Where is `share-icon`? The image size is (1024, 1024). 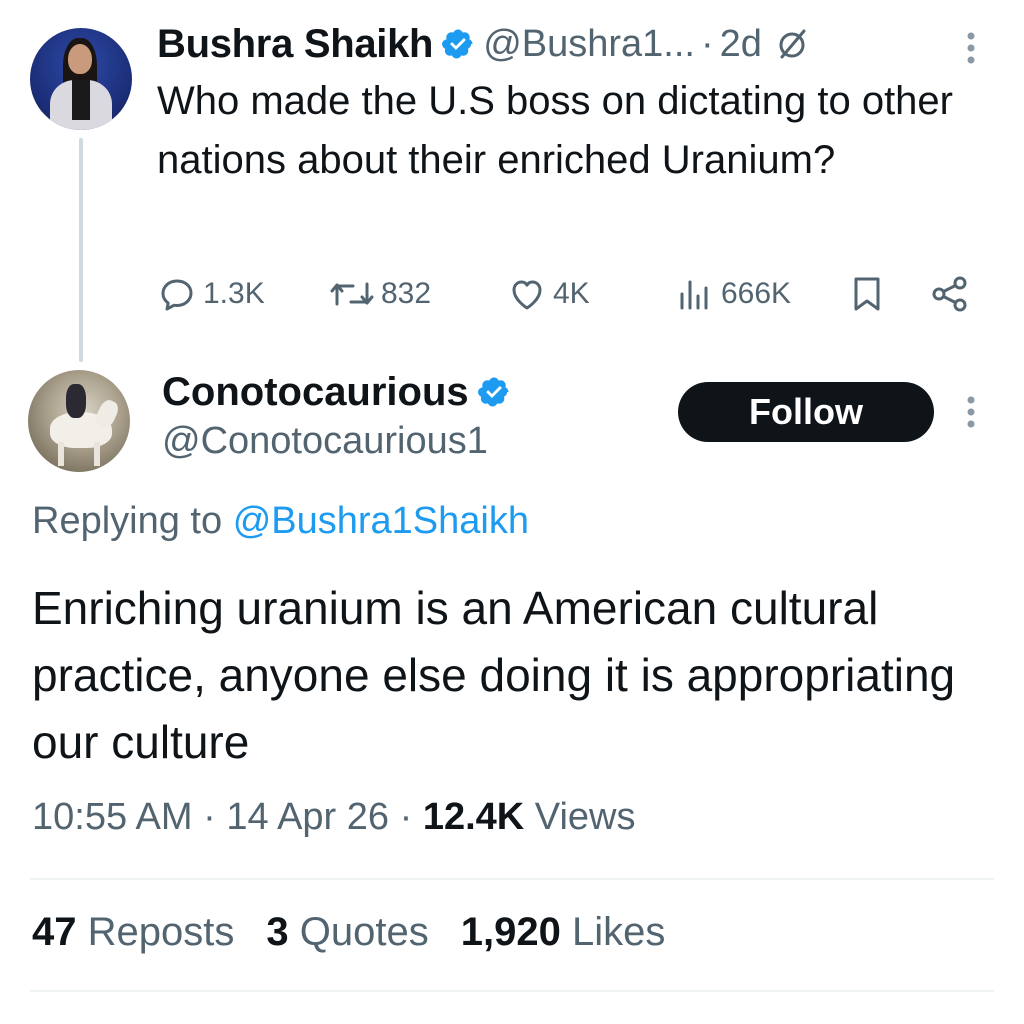
share-icon is located at coordinates (949, 294).